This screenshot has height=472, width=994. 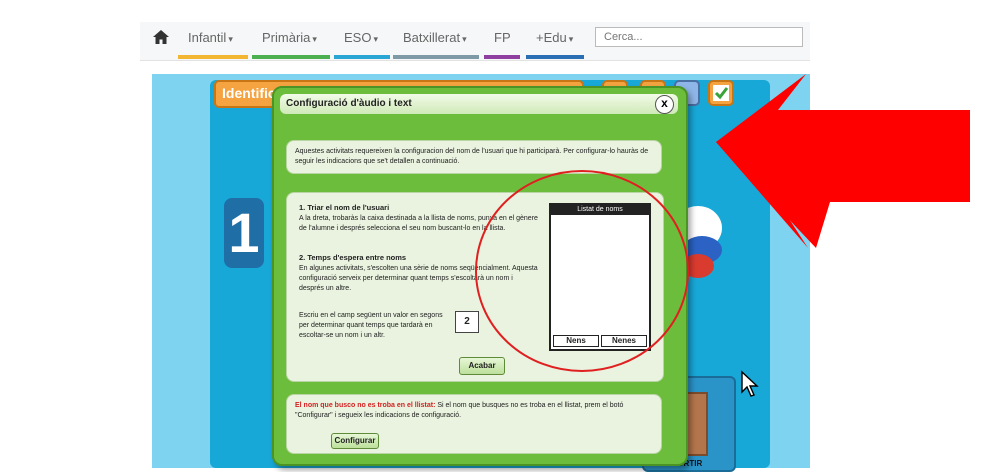 What do you see at coordinates (210, 37) in the screenshot?
I see `nav-item-infantil: Infantil ▾` at bounding box center [210, 37].